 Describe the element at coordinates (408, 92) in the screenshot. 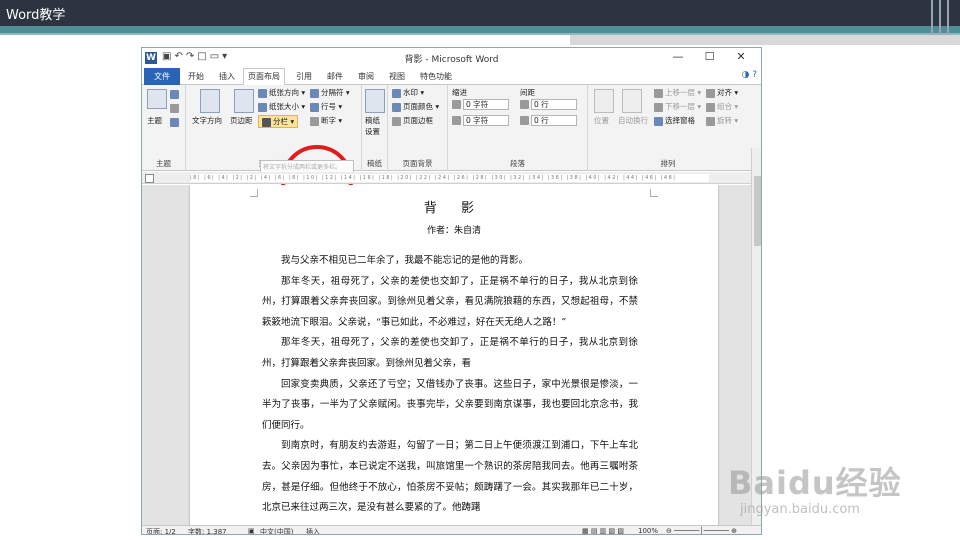

I see `watermark-button: 水印 ▾` at that location.